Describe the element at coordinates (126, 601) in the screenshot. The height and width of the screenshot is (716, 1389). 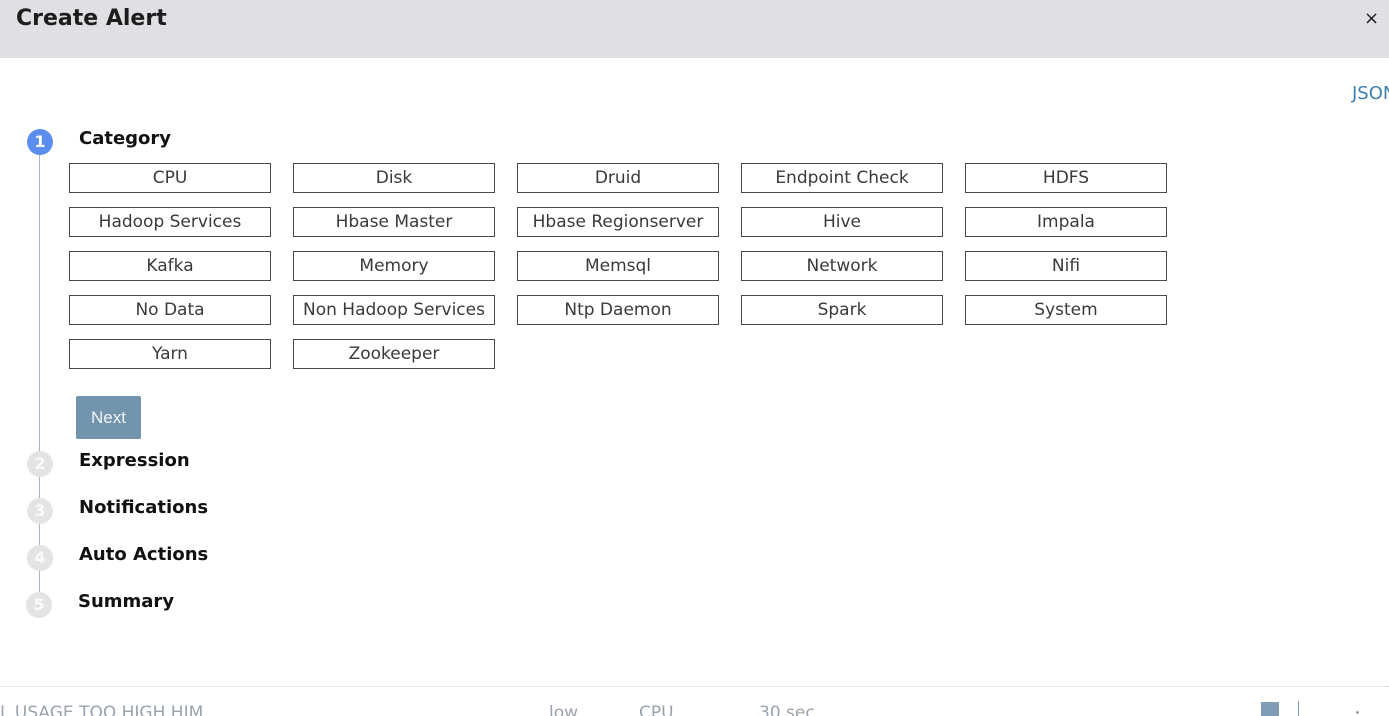
I see `step-summary-label: Summary` at that location.